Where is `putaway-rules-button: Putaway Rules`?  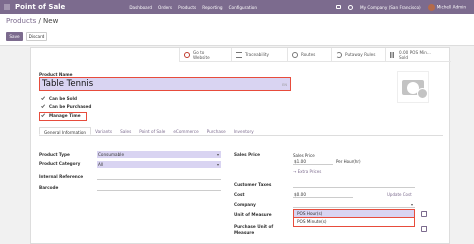
putaway-rules-button: Putaway Rules is located at coordinates (358, 55).